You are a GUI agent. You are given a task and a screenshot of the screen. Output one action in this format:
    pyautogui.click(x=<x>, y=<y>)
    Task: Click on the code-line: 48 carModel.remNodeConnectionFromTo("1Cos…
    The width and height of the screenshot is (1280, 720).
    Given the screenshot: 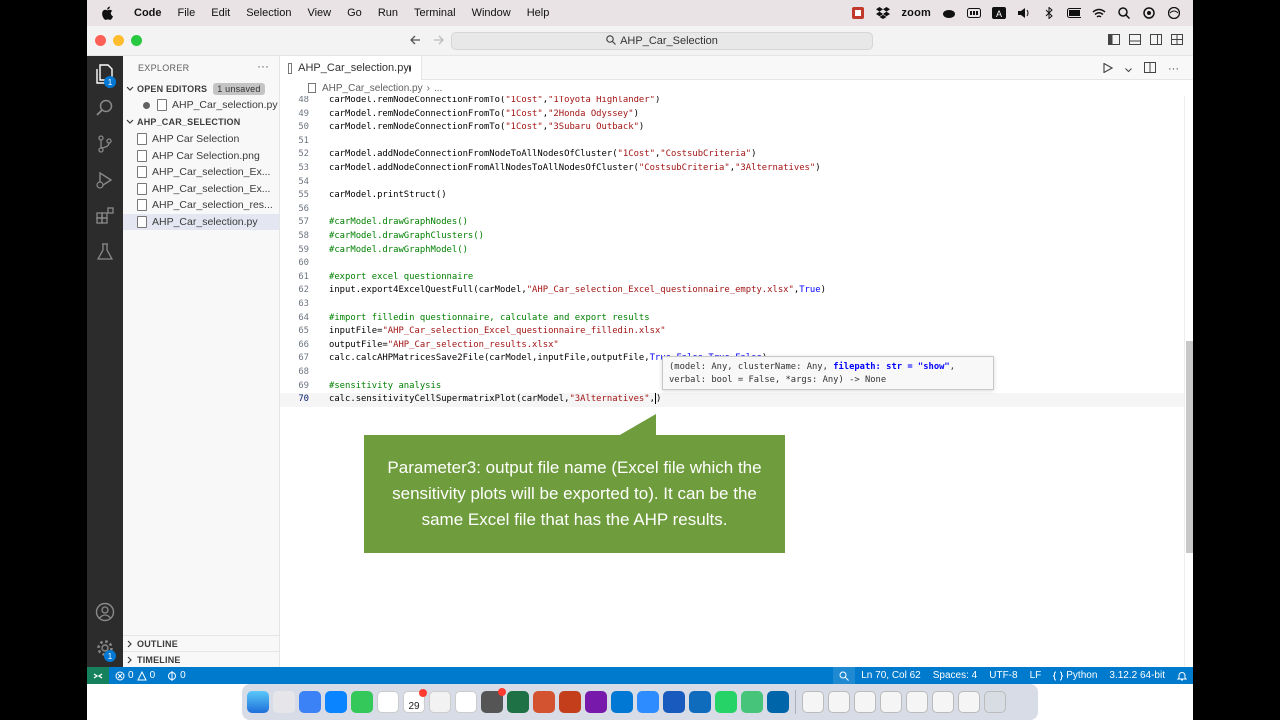 What is the action you would take?
    pyautogui.click(x=732, y=102)
    